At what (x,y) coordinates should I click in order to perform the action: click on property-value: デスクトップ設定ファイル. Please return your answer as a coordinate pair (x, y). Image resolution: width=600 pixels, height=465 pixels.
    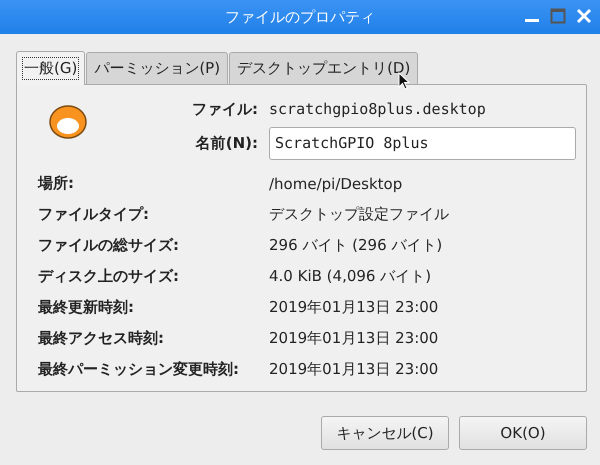
    Looking at the image, I should click on (359, 214).